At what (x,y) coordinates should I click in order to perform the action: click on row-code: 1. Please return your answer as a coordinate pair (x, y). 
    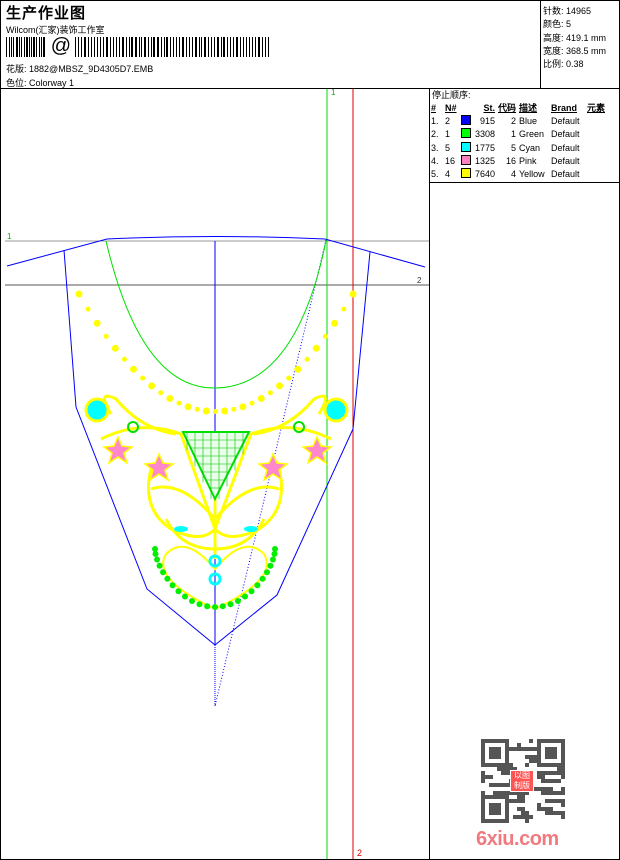
    Looking at the image, I should click on (513, 134).